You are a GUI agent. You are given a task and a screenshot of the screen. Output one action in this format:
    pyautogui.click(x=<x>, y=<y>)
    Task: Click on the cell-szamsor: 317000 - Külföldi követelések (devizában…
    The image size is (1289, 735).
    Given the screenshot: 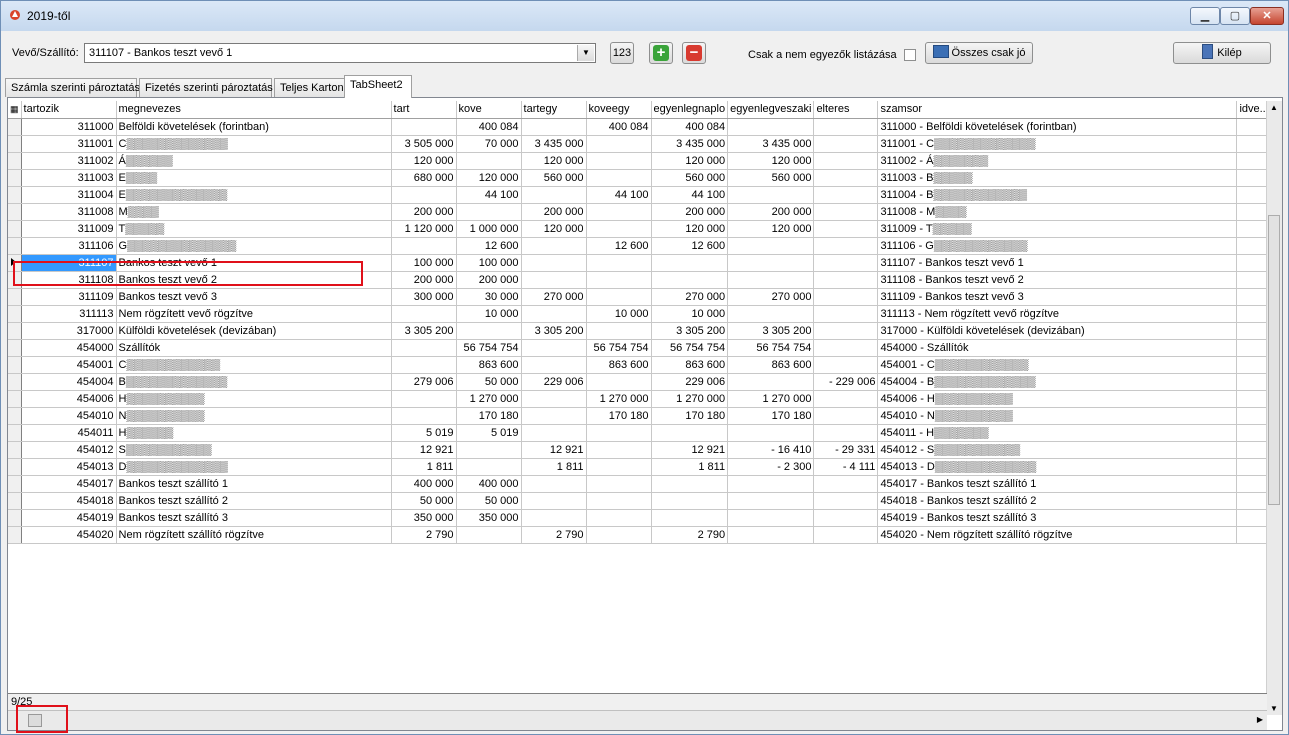 What is the action you would take?
    pyautogui.click(x=1057, y=331)
    